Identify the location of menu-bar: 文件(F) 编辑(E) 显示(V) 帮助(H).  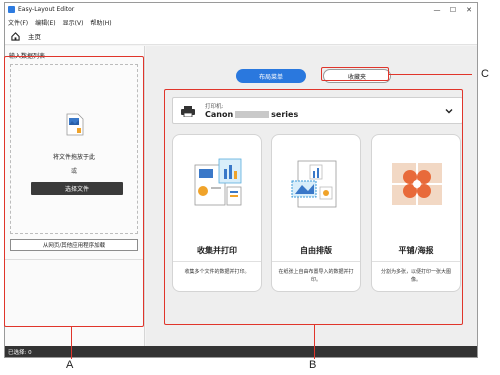
(241, 22).